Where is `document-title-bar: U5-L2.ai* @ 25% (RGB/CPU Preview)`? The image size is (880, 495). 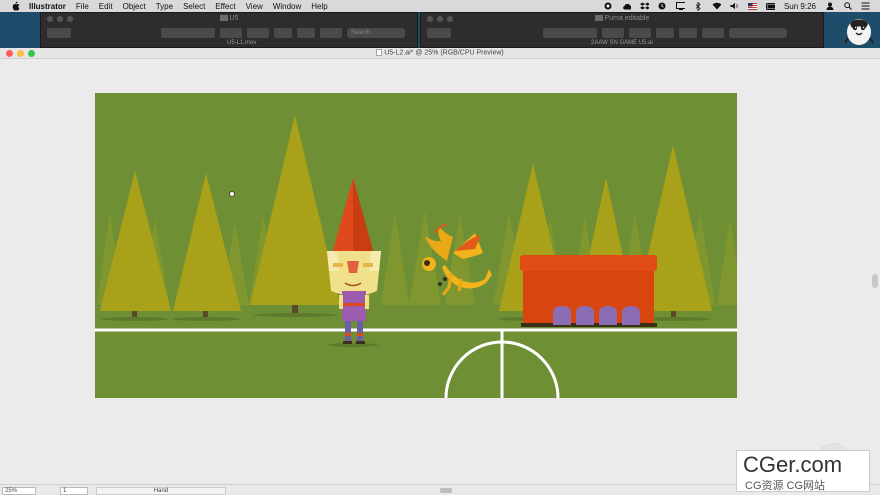
document-title-bar: U5-L2.ai* @ 25% (RGB/CPU Preview) is located at coordinates (440, 53).